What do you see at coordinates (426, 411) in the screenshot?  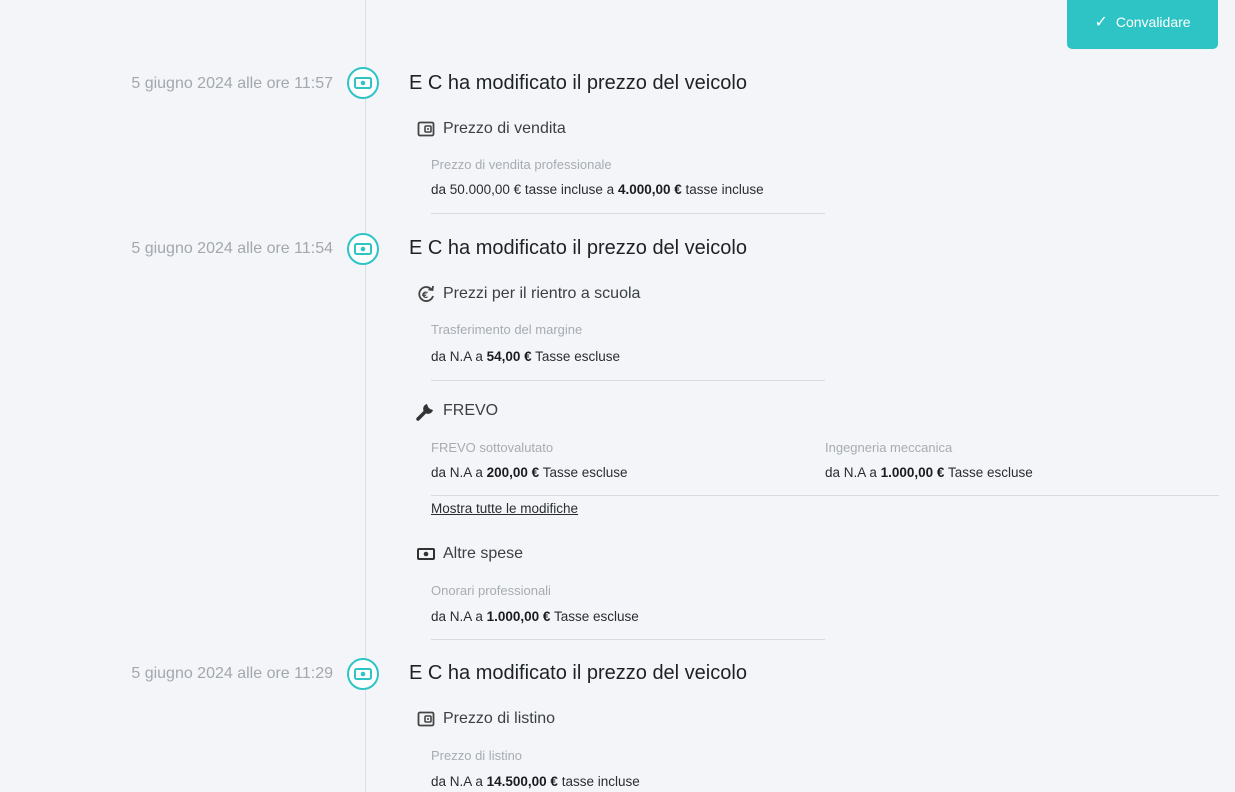 I see `wrench-icon` at bounding box center [426, 411].